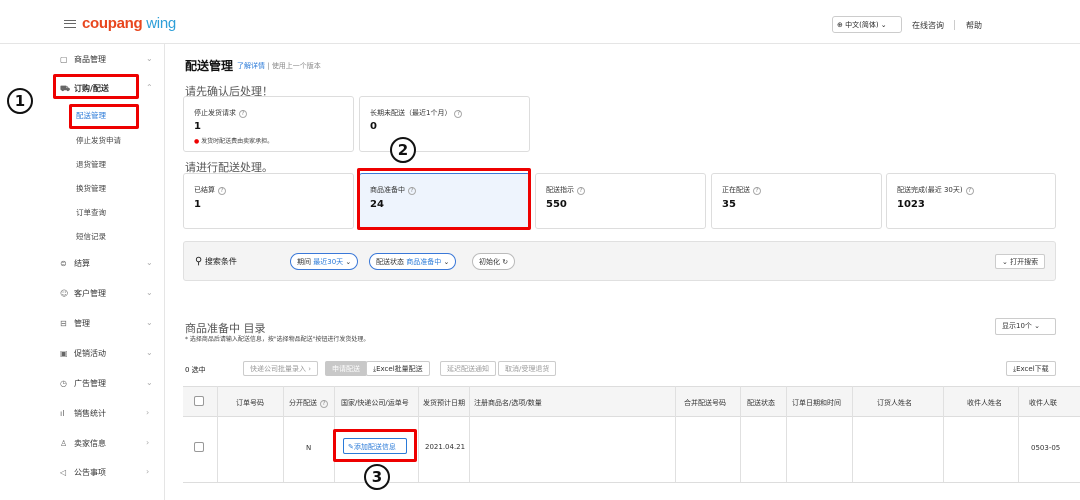 The image size is (1080, 500). I want to click on delay-notice-button: 延迟配送通知, so click(468, 368).